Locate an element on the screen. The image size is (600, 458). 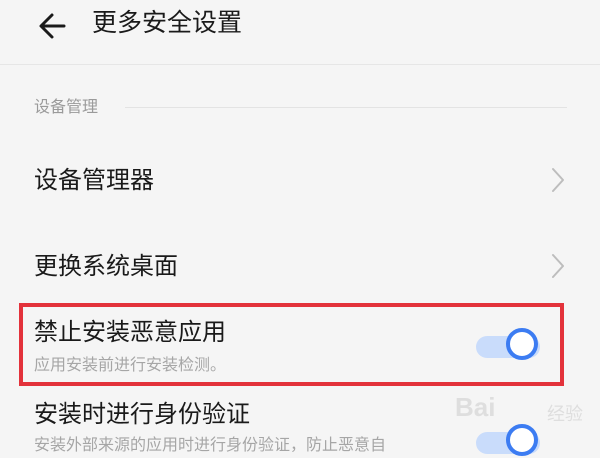
arrow-left-icon is located at coordinates (54, 26).